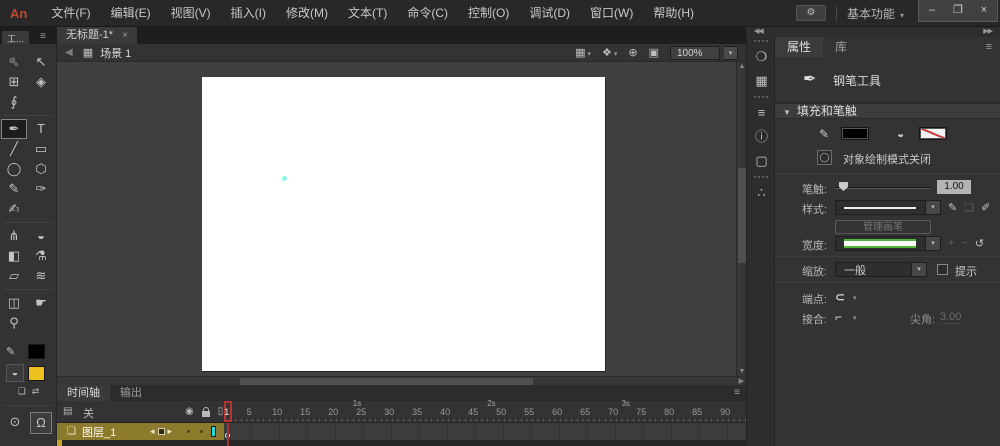 This screenshot has height=446, width=1000. Describe the element at coordinates (14, 323) in the screenshot. I see `zoom-tool: ⚲` at that location.